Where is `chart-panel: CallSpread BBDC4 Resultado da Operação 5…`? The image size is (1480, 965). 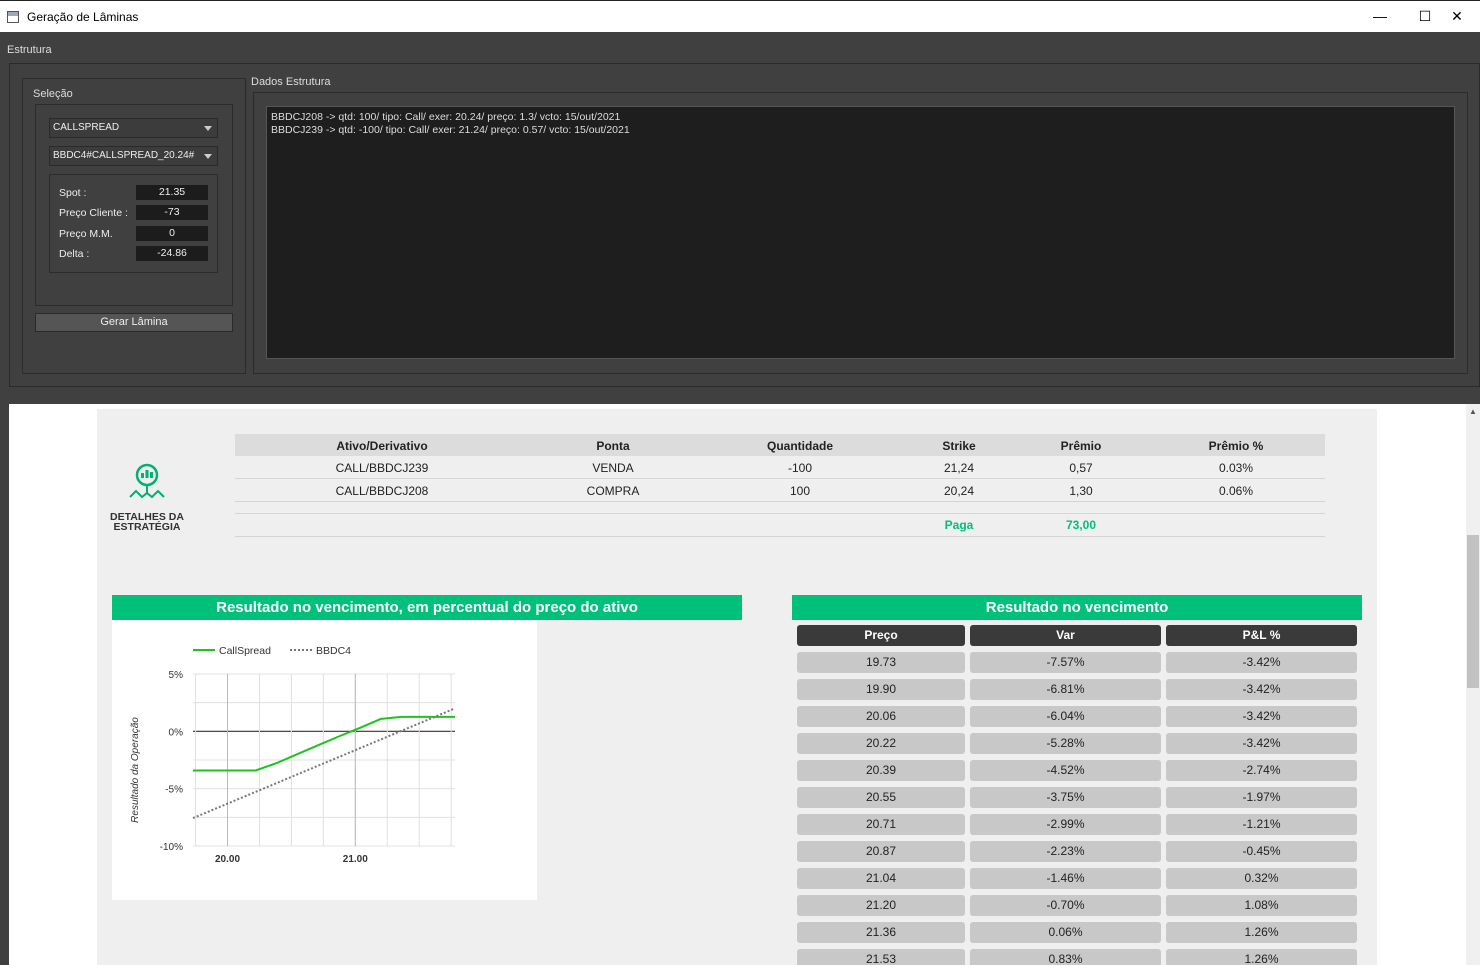 chart-panel: CallSpread BBDC4 Resultado da Operação 5… is located at coordinates (324, 760).